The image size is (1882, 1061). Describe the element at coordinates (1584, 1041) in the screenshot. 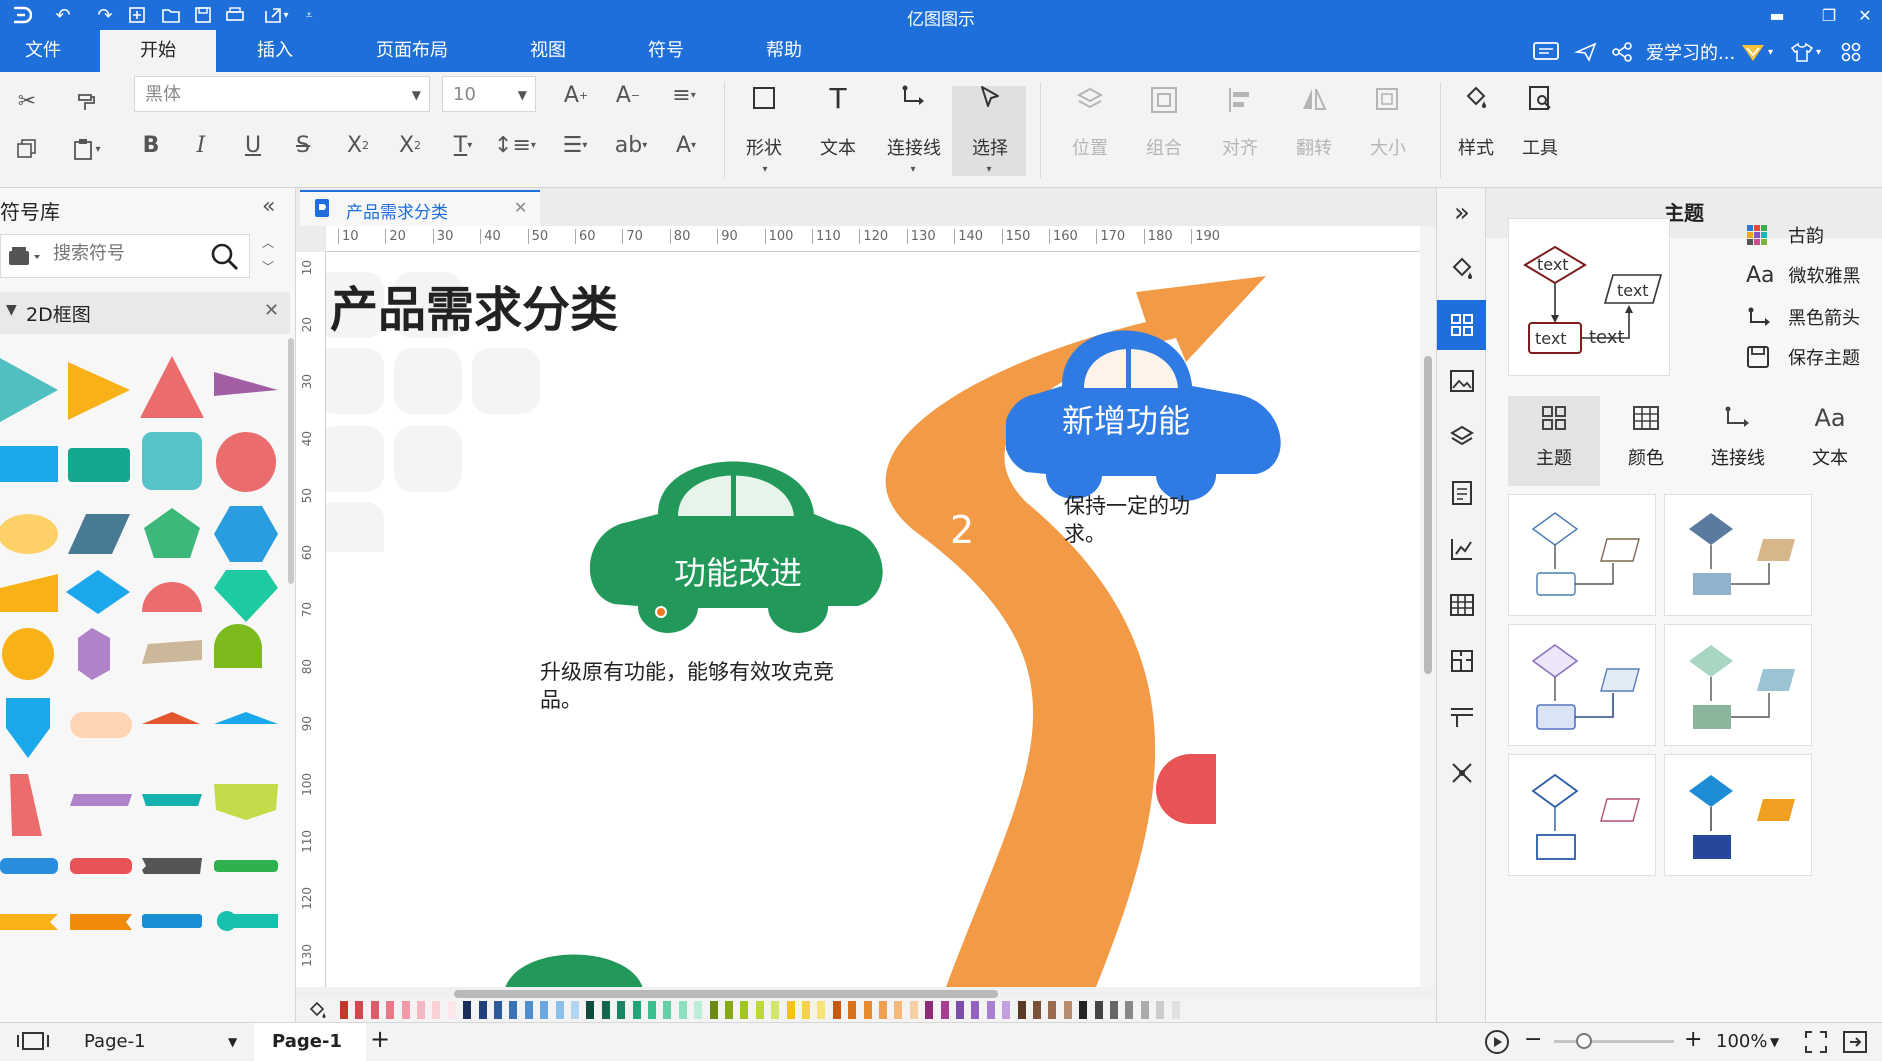

I see `zoom-slider-handle` at that location.